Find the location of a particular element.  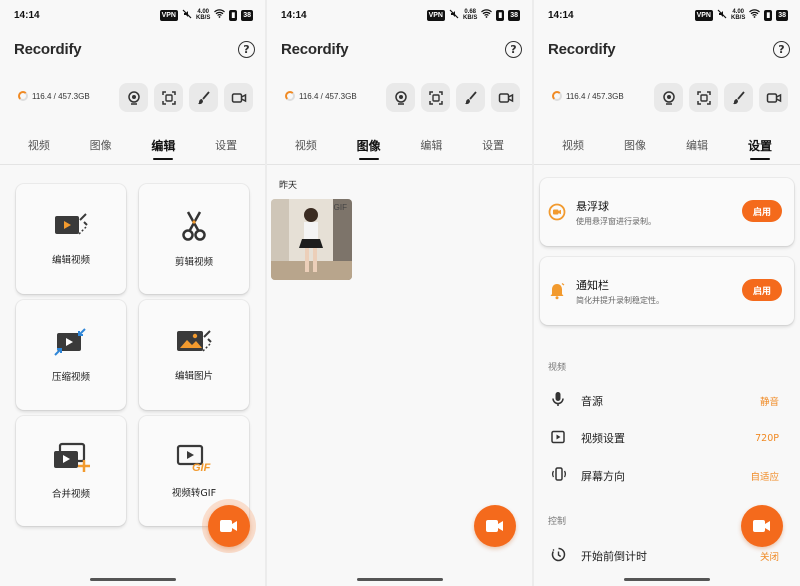

sim-icon: ▮ is located at coordinates (500, 15).